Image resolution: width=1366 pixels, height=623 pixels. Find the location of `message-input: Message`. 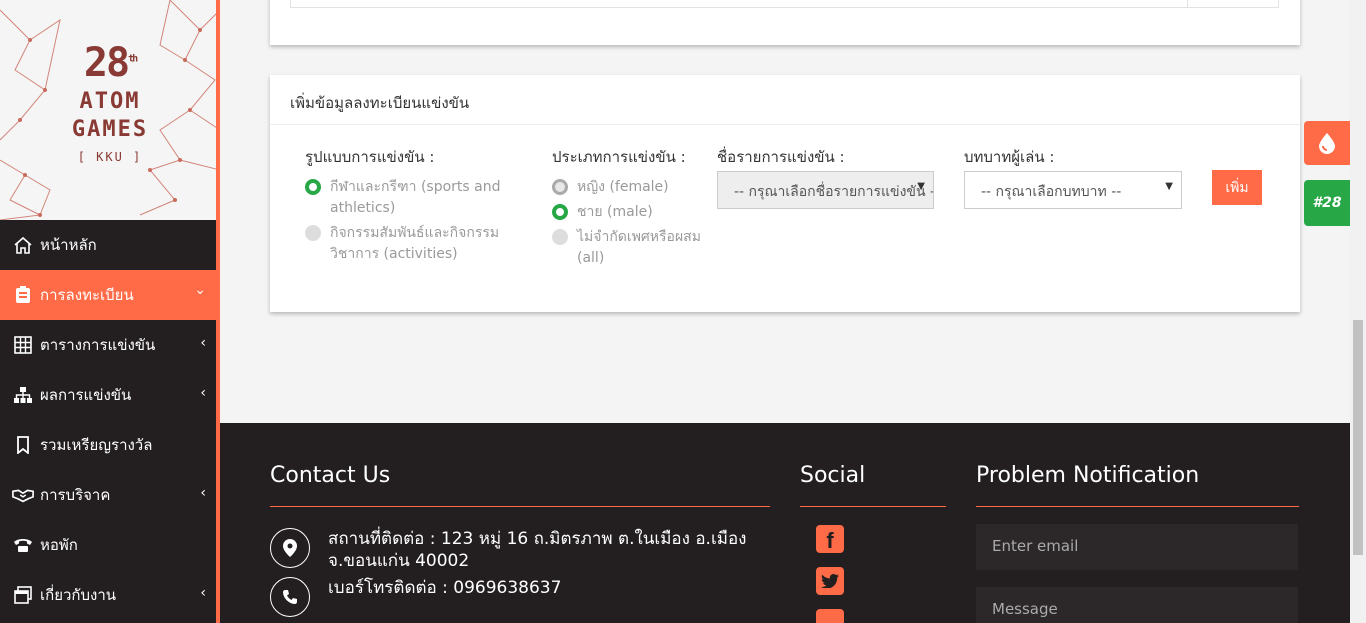

message-input: Message is located at coordinates (1137, 605).